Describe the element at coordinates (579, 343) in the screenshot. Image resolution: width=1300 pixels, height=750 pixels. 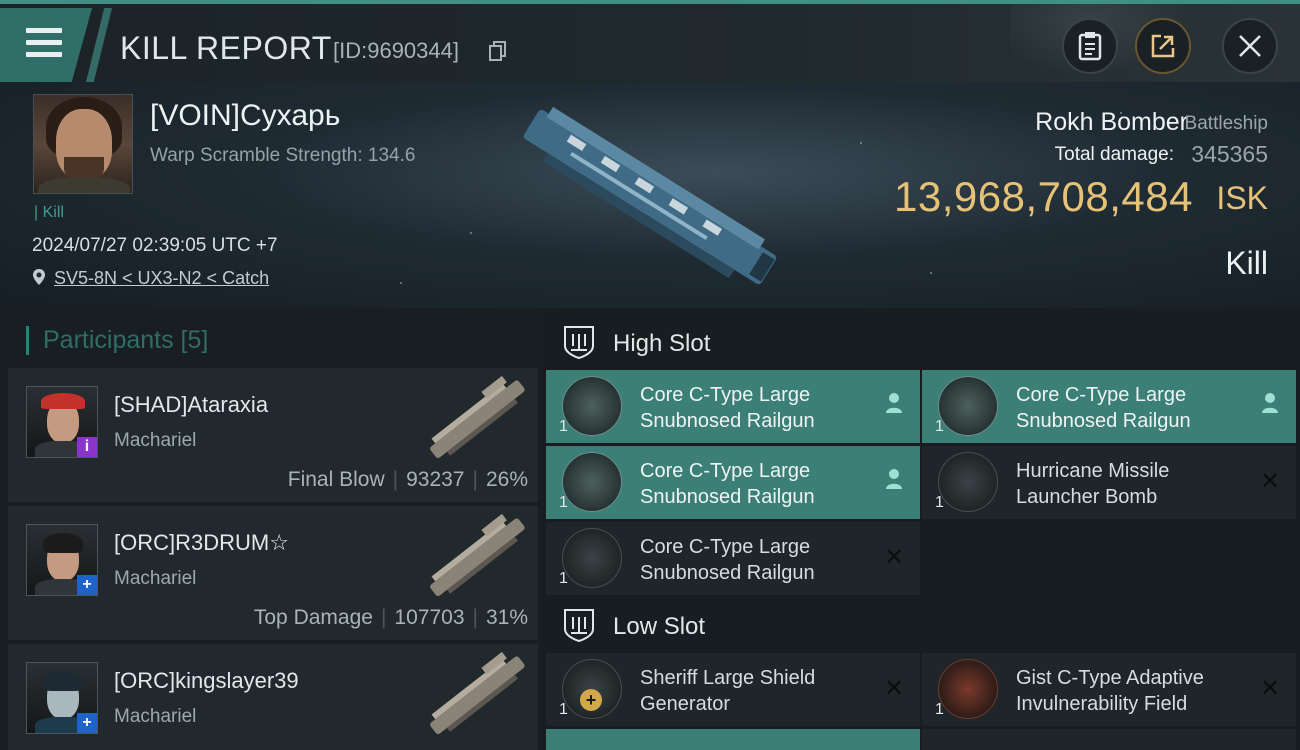
I see `high-slot-icon` at that location.